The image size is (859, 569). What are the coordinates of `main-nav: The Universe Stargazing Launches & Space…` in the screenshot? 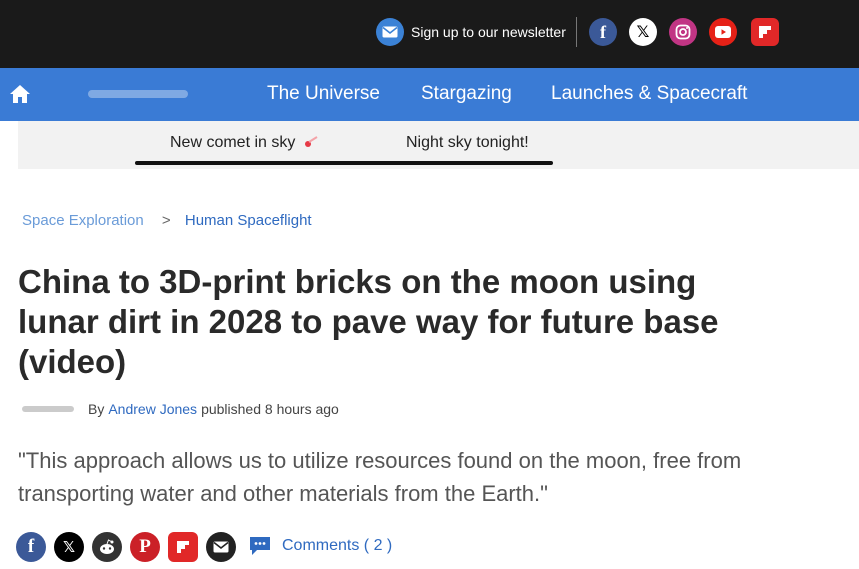 It's located at (429, 94).